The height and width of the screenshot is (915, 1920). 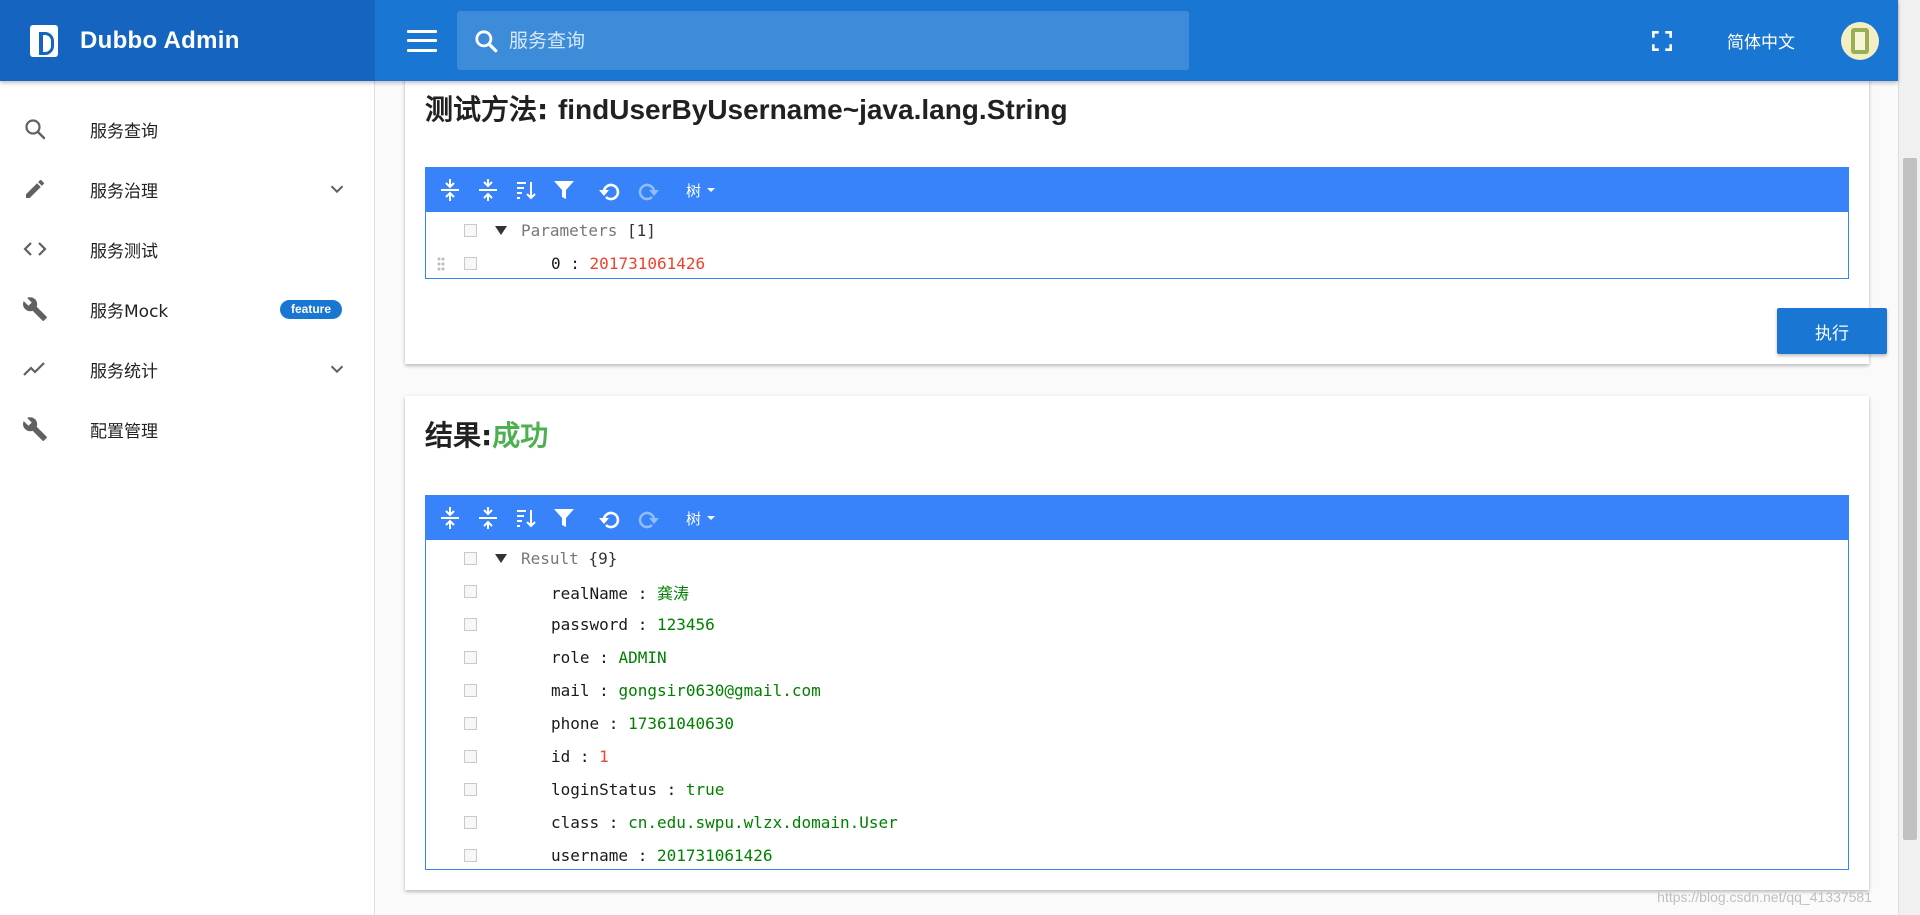 I want to click on field-value: 龚涛, so click(x=673, y=593).